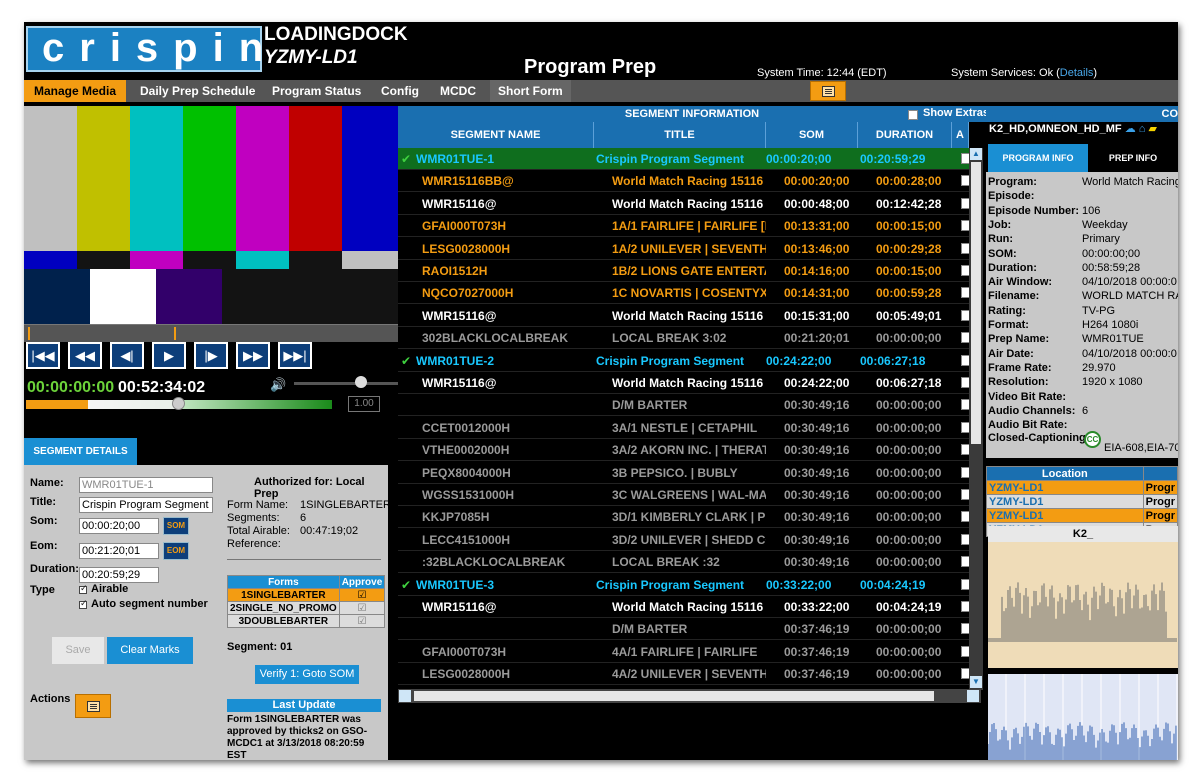  What do you see at coordinates (119, 575) in the screenshot?
I see `duration-field: 00:20:59;29` at bounding box center [119, 575].